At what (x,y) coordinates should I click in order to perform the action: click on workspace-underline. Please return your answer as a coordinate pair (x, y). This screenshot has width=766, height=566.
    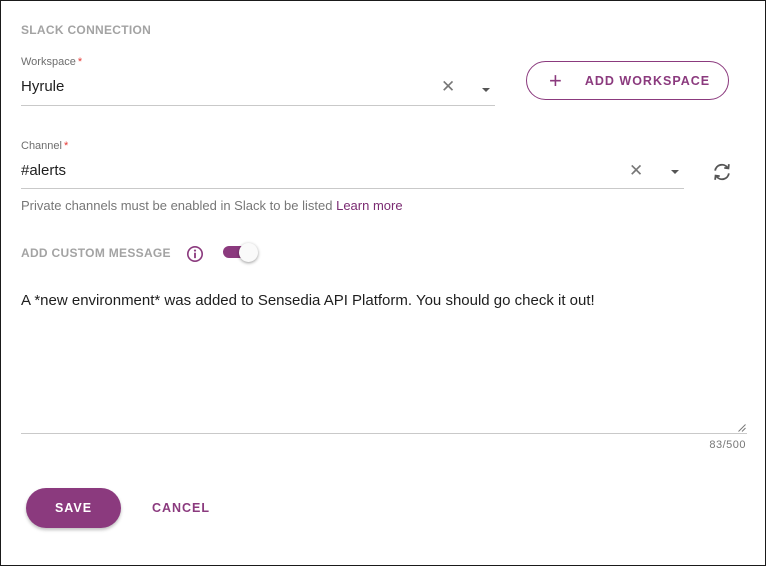
    Looking at the image, I should click on (258, 105).